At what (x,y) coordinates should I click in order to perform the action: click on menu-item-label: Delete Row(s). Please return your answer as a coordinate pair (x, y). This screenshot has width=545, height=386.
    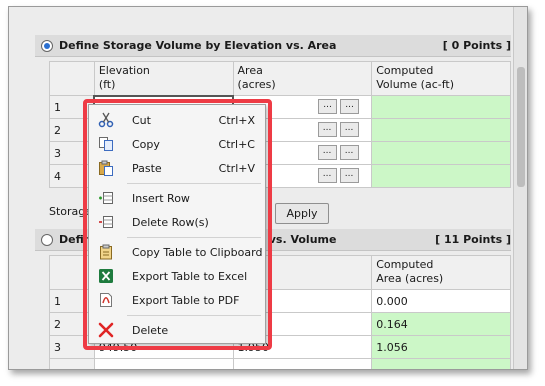
    Looking at the image, I should click on (170, 222).